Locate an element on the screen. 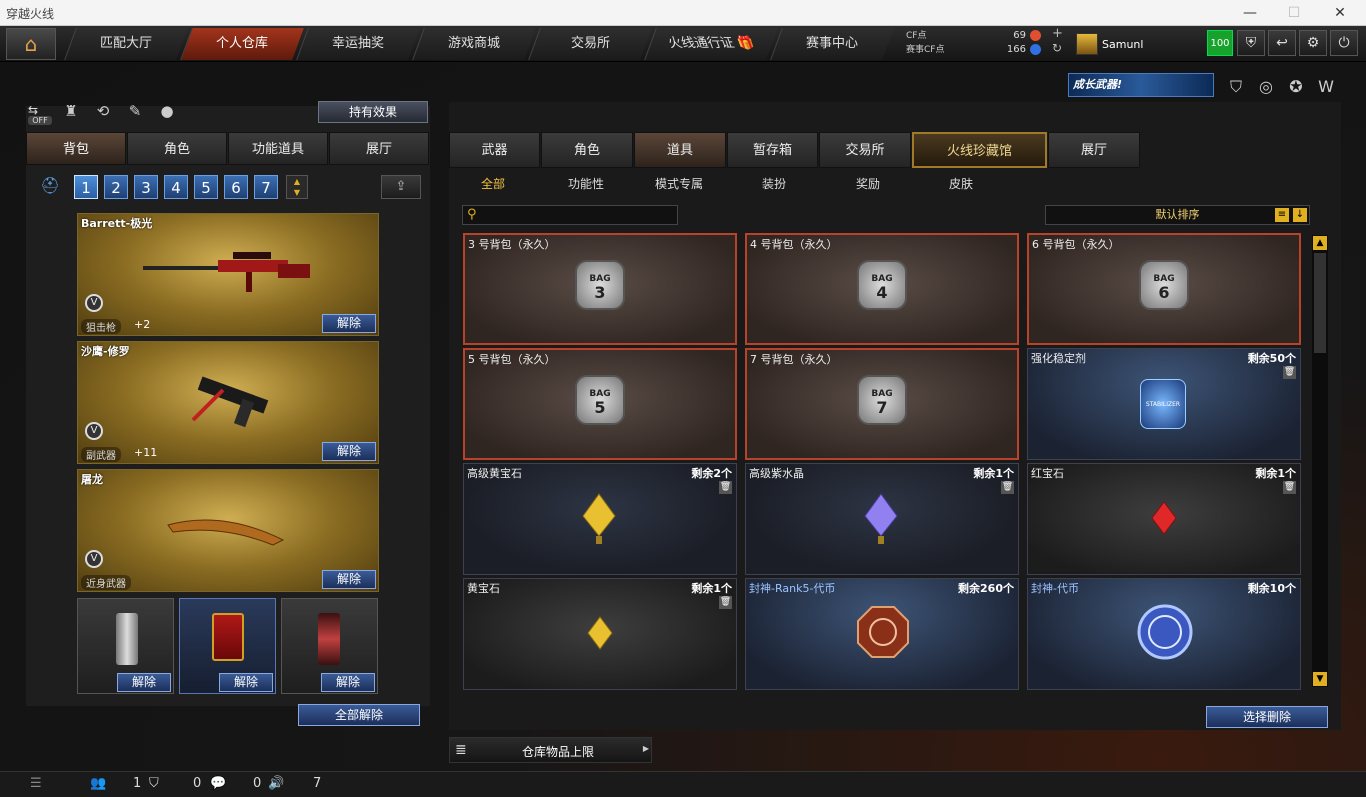  add-cf-icon: + is located at coordinates (1057, 33).